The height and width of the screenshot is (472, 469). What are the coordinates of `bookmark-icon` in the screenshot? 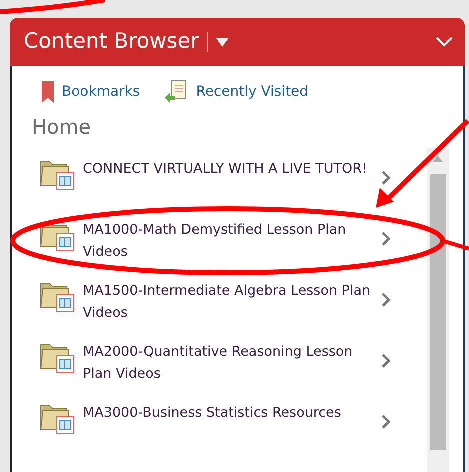 It's located at (48, 92).